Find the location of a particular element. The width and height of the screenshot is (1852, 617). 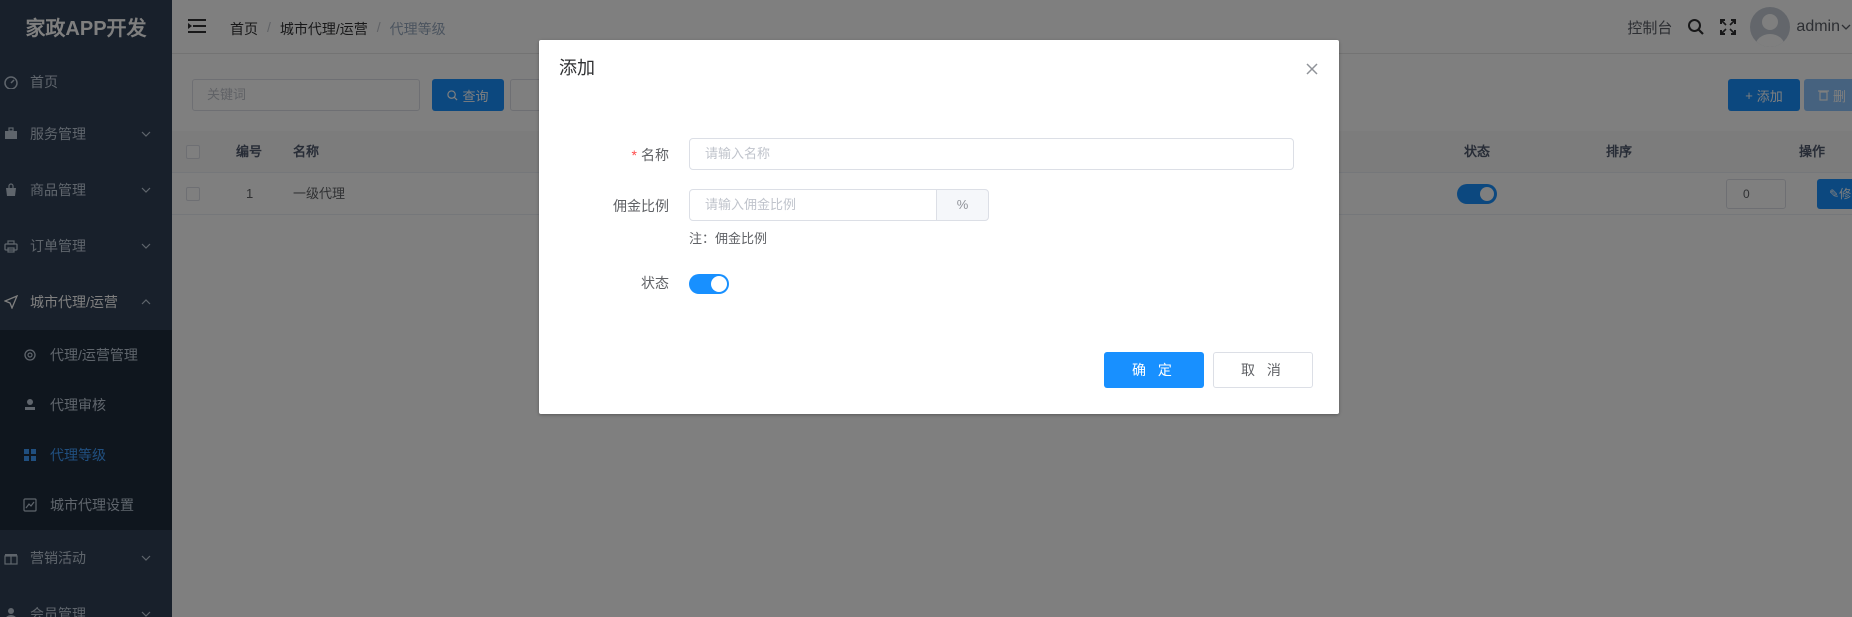

commission-hint: 注：佣金比例 is located at coordinates (728, 238).